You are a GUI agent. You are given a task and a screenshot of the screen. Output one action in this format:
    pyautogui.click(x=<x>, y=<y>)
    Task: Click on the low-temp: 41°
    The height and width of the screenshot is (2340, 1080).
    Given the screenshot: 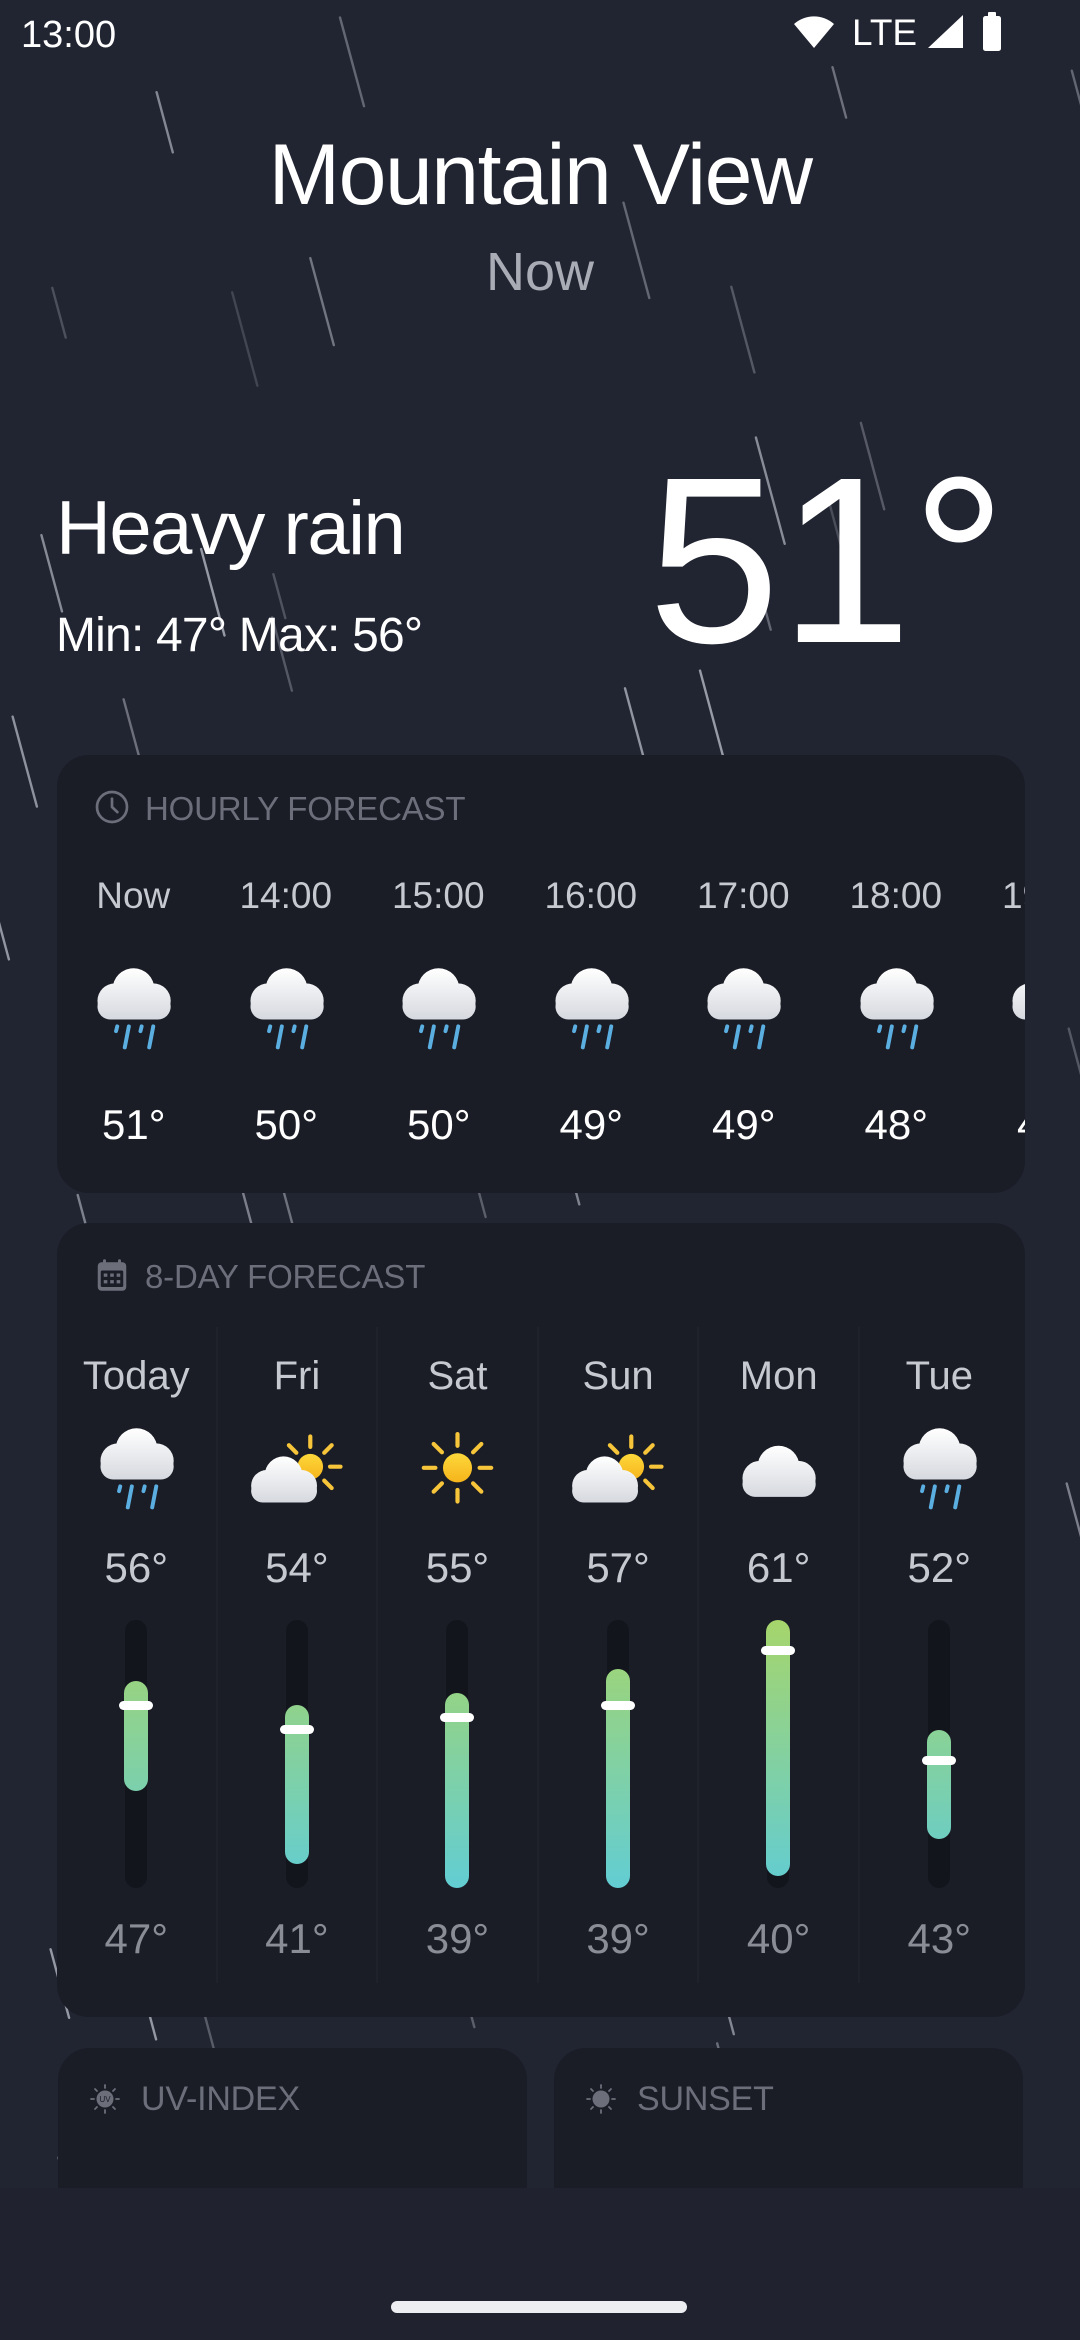 What is the action you would take?
    pyautogui.click(x=297, y=1938)
    